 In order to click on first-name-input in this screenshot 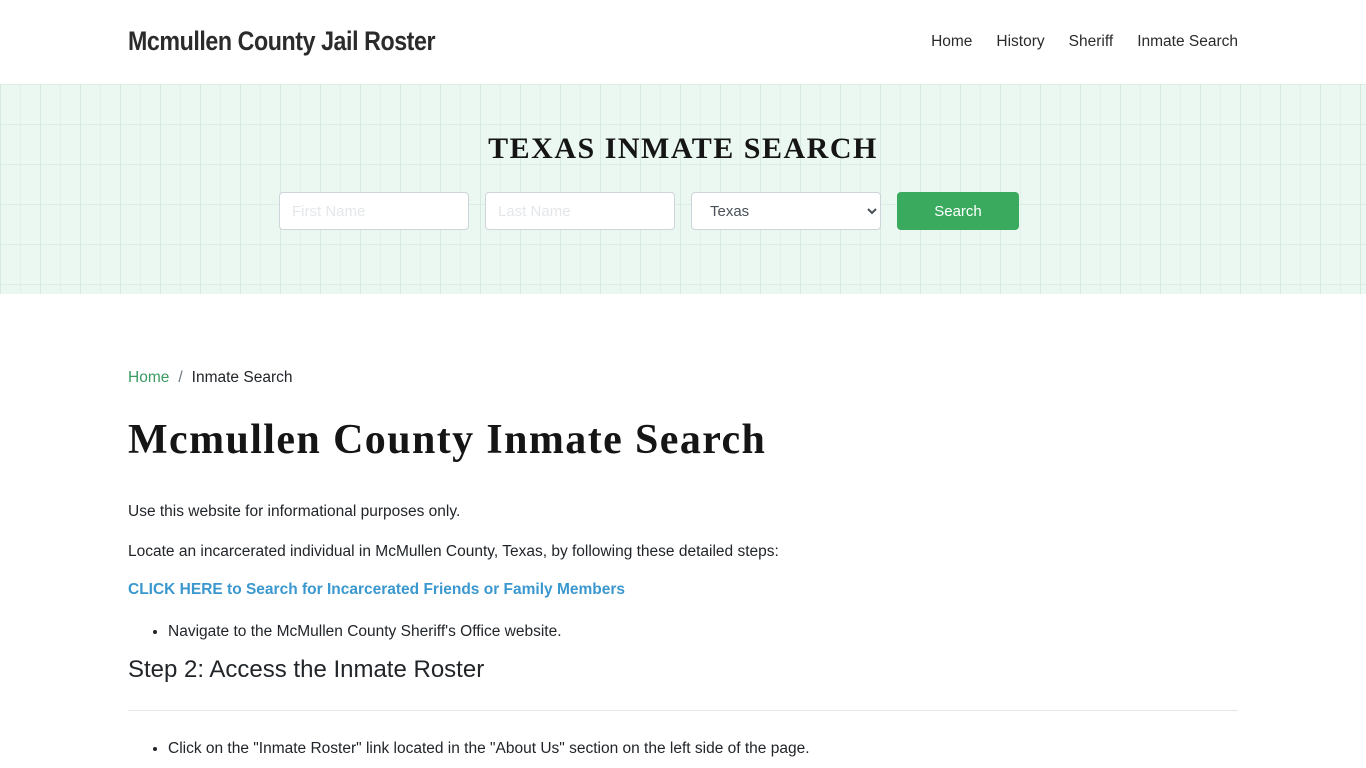, I will do `click(374, 211)`.